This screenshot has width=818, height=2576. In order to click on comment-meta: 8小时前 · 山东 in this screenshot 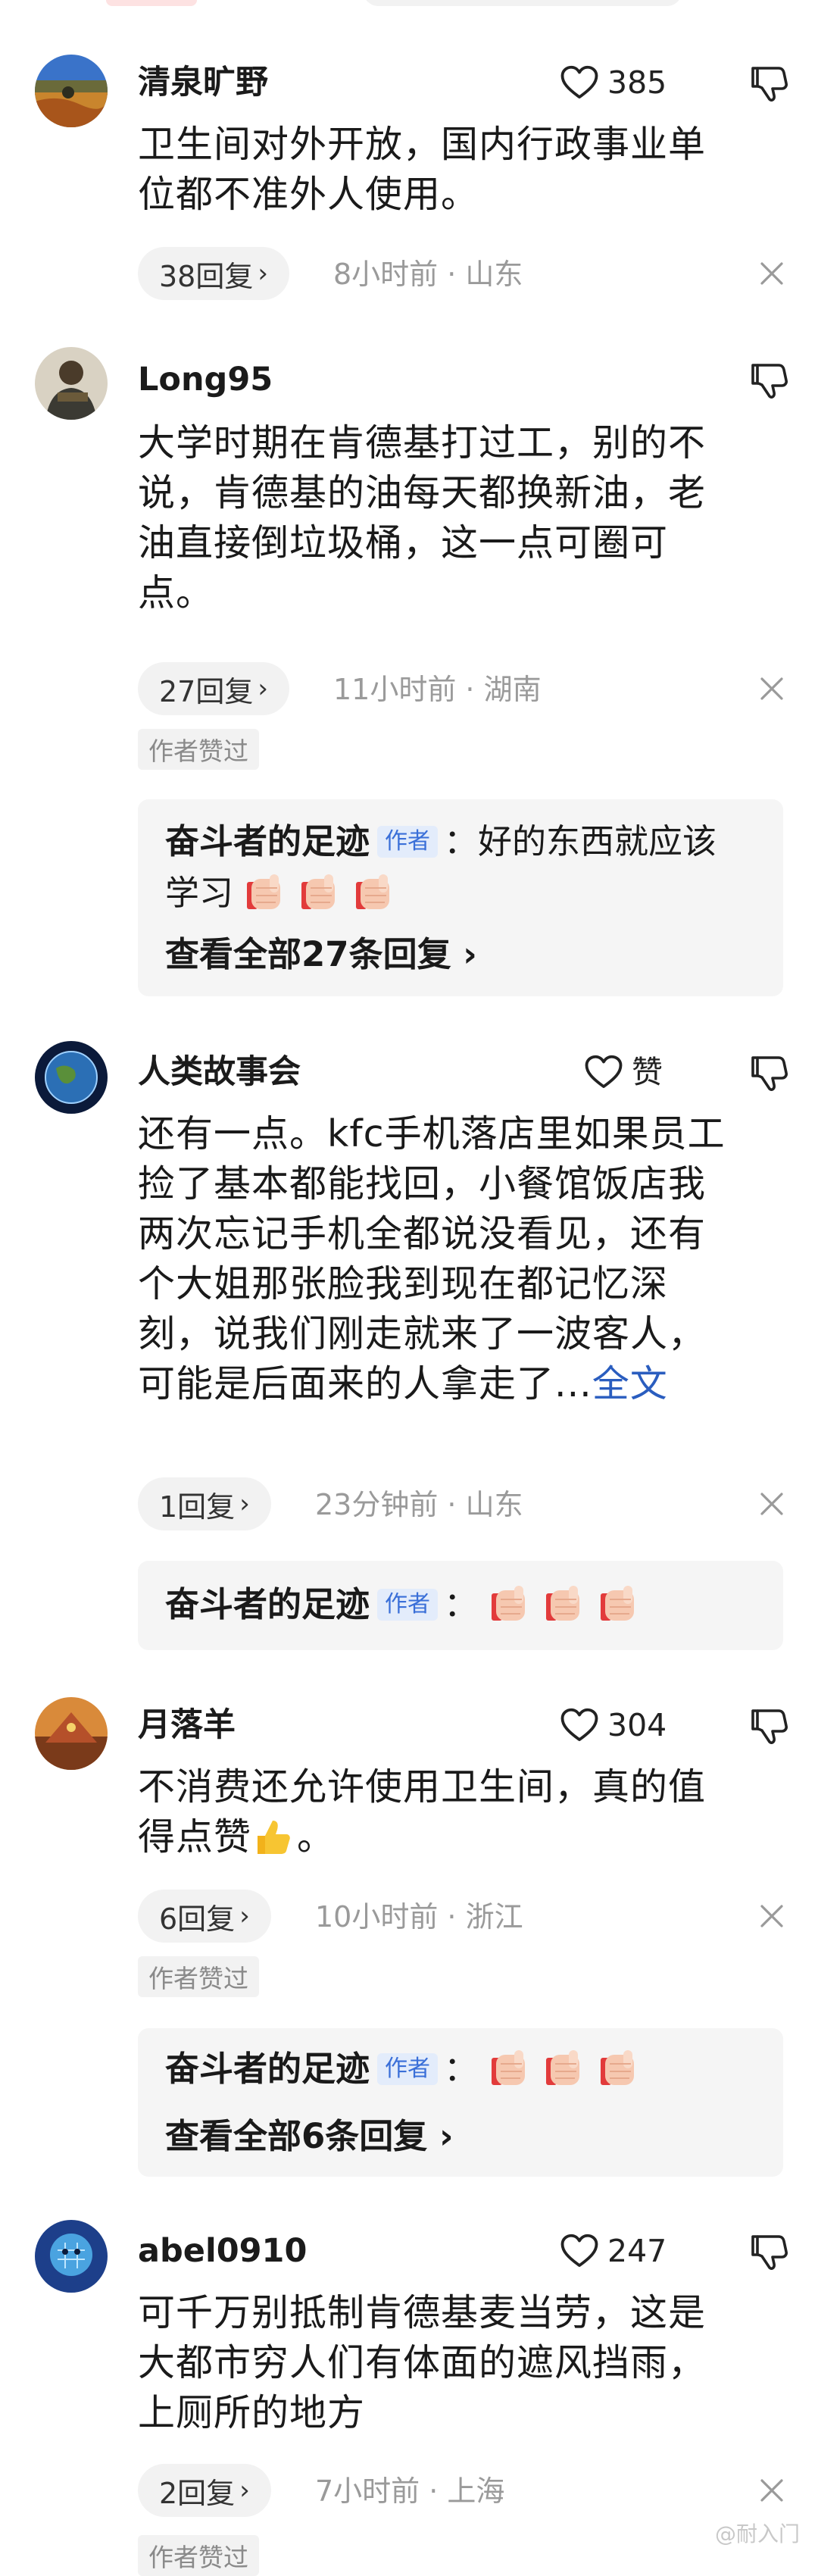, I will do `click(428, 274)`.